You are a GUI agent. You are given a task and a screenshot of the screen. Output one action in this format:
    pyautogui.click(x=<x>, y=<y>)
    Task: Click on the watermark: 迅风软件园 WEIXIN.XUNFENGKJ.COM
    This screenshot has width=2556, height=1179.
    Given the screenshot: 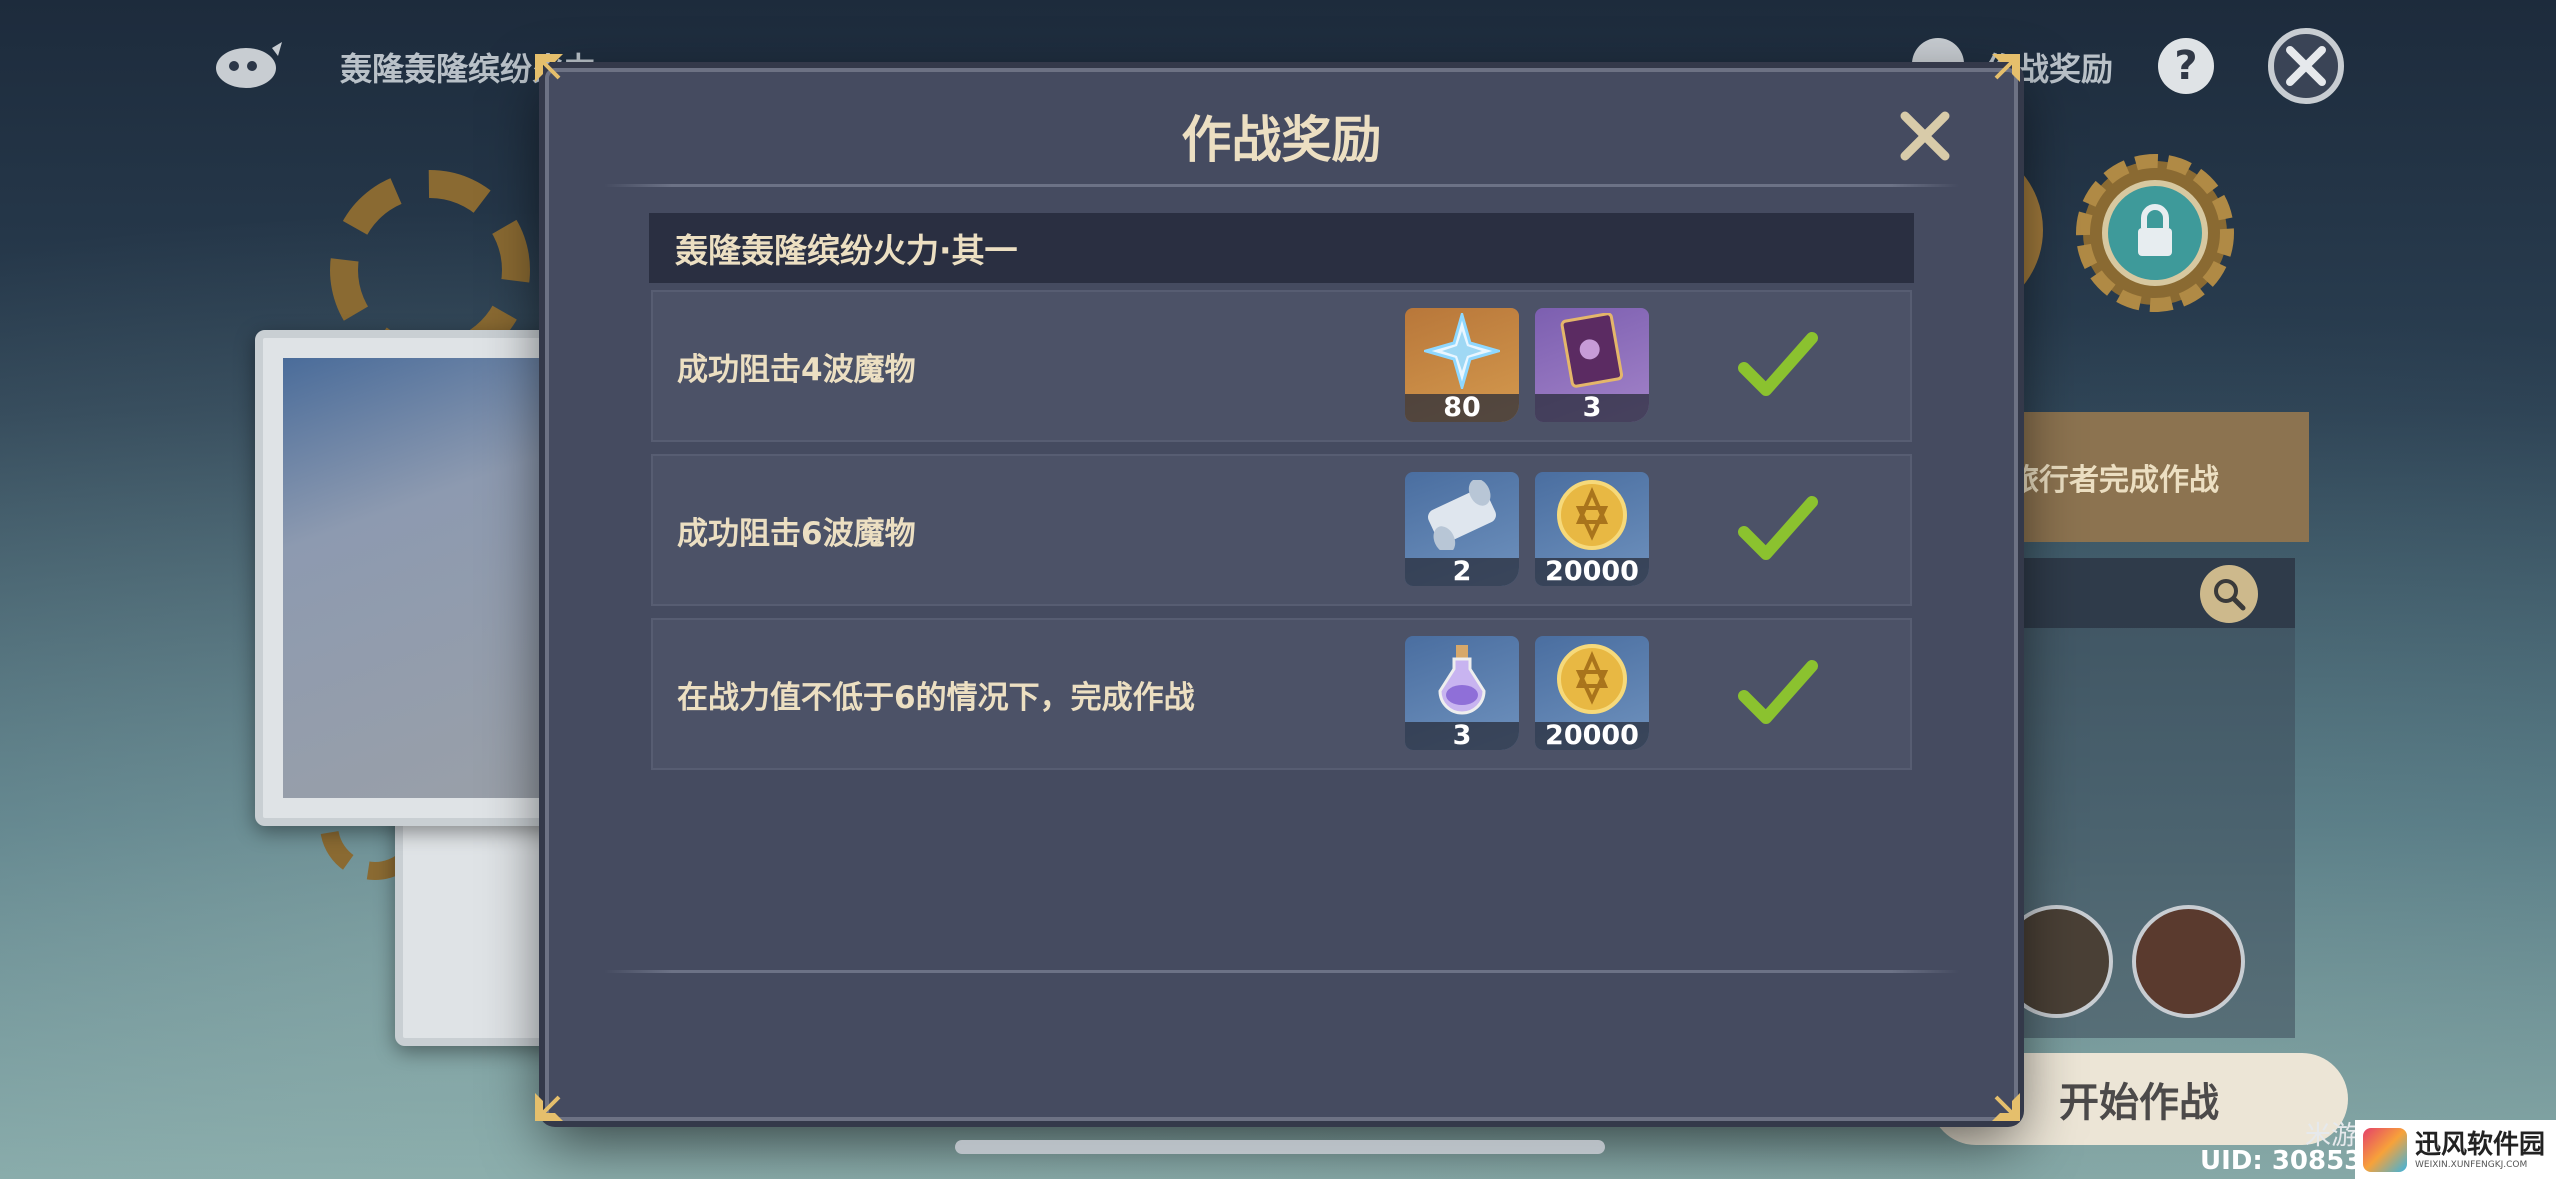 What is the action you would take?
    pyautogui.click(x=2455, y=1149)
    